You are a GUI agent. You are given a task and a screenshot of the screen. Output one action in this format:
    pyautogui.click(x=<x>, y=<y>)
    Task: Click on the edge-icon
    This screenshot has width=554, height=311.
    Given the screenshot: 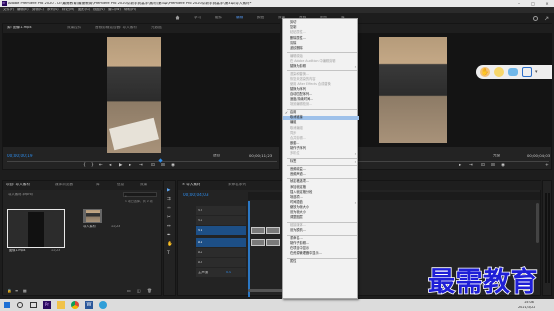 What is the action you would take?
    pyautogui.click(x=103, y=305)
    